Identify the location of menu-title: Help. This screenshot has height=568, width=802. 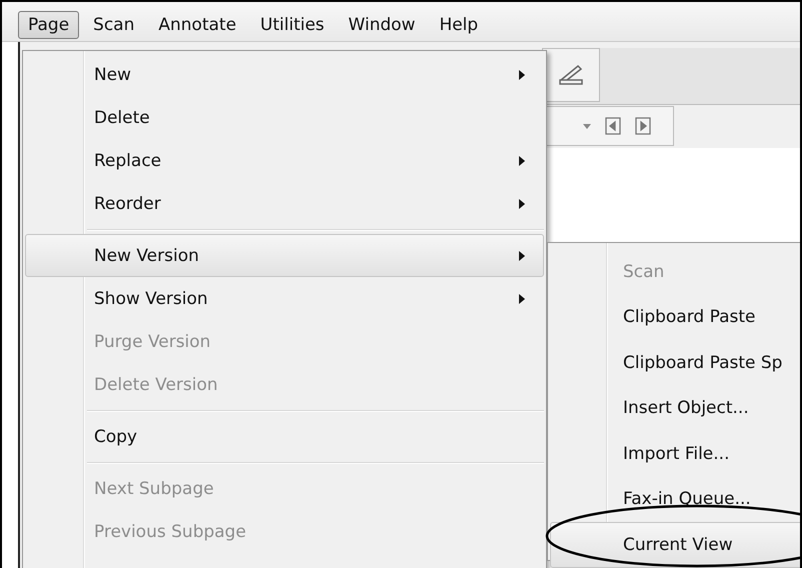
(458, 24).